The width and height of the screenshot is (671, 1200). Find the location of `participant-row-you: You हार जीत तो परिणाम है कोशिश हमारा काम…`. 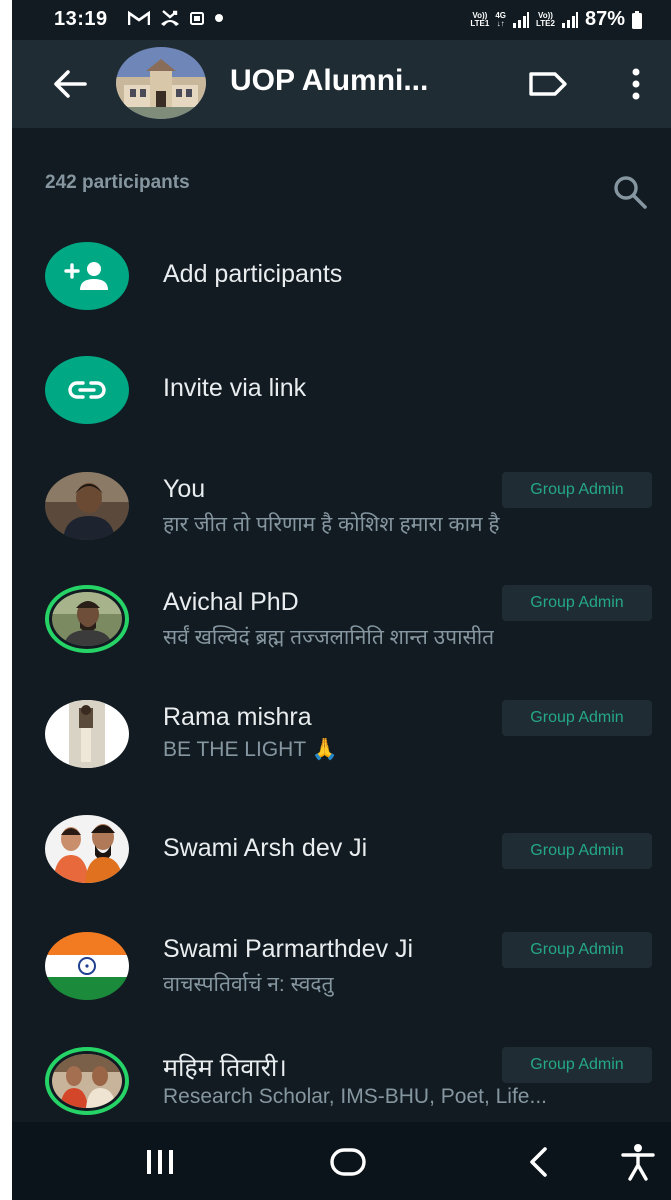

participant-row-you: You हार जीत तो परिणाम है कोशिश हमारा काम… is located at coordinates (341, 527).